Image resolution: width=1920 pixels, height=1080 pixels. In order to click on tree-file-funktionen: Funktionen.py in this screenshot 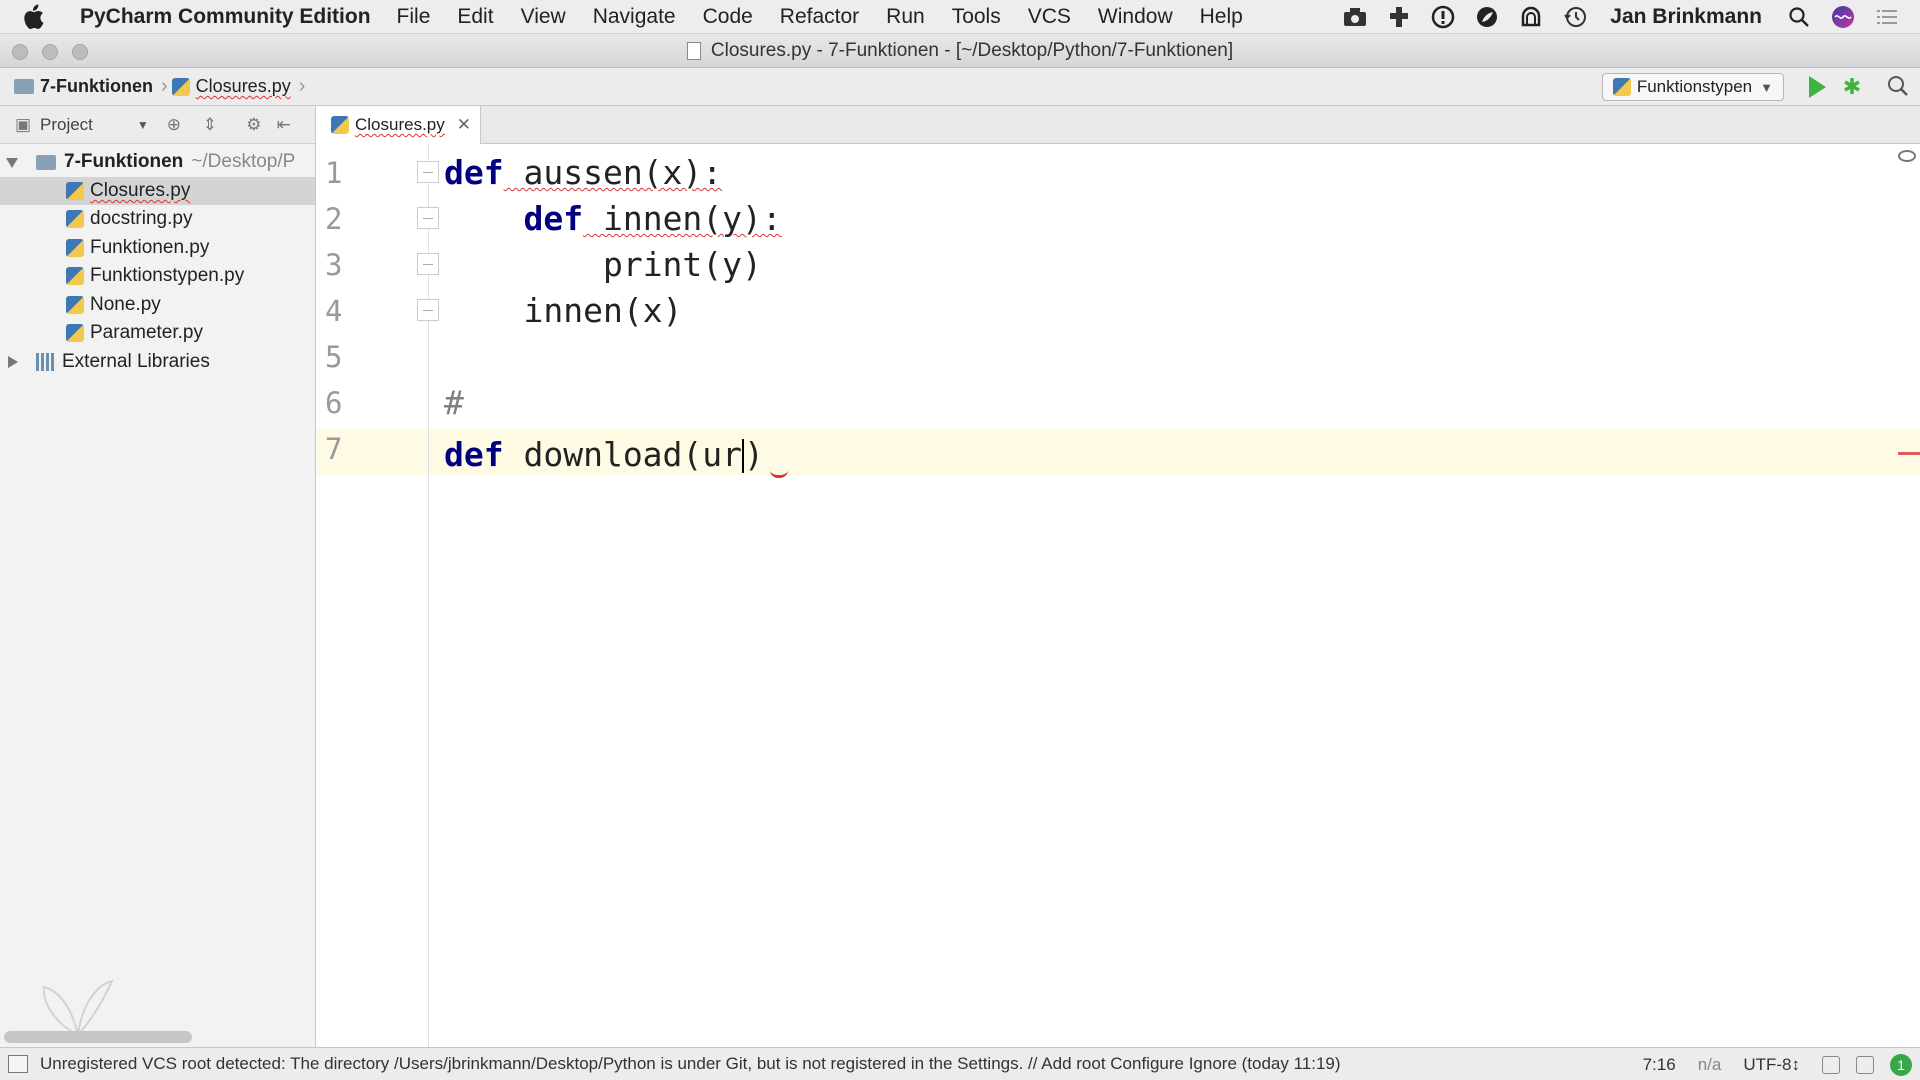, I will do `click(157, 248)`.